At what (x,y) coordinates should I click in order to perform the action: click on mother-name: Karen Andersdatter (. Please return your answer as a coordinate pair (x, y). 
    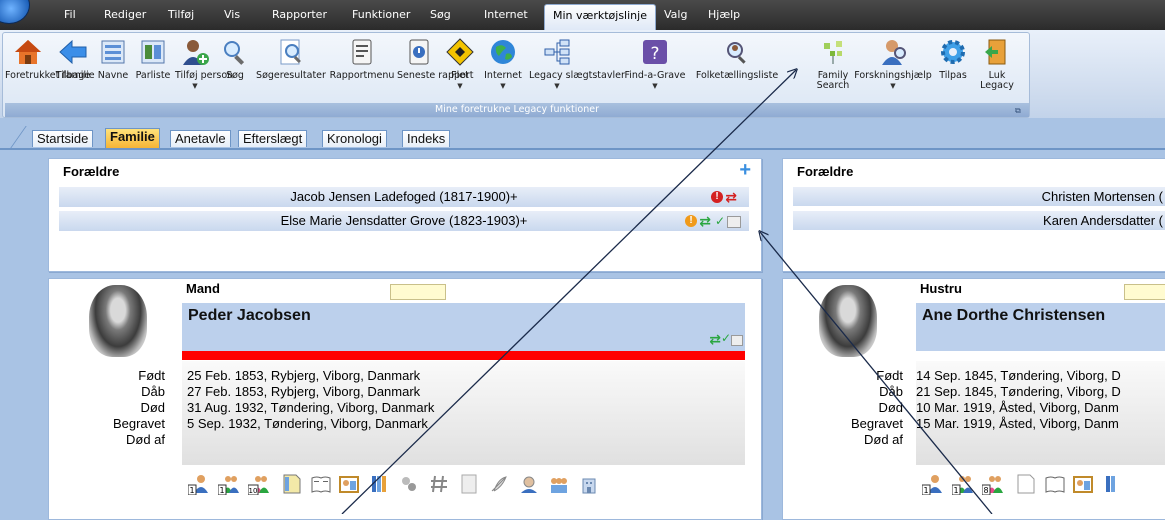
    Looking at the image, I should click on (1103, 220).